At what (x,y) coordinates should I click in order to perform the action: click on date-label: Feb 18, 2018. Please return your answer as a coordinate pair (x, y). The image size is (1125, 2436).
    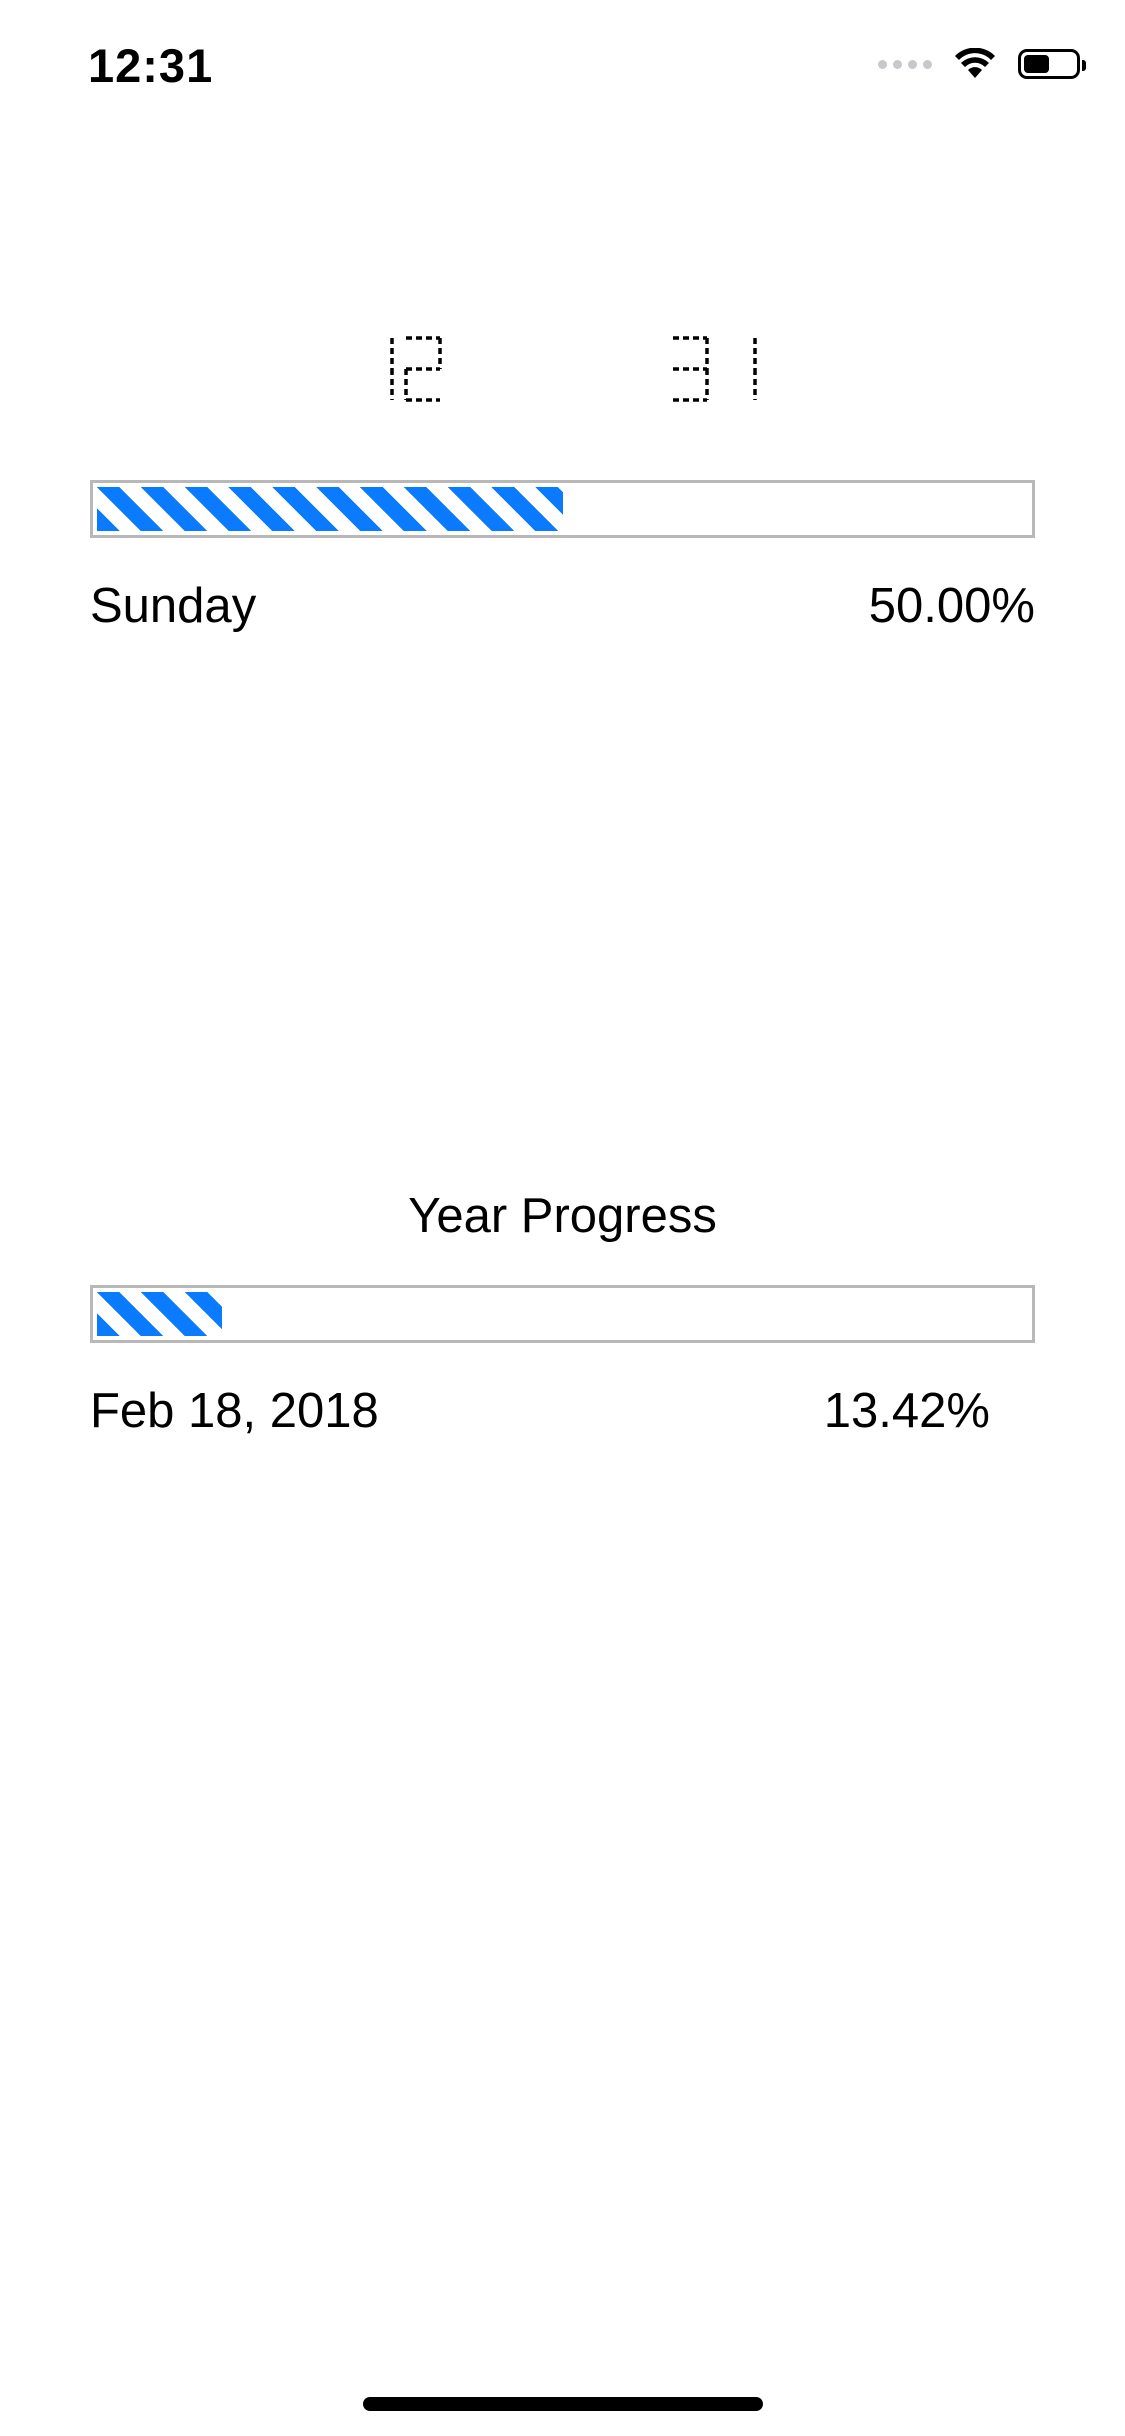
    Looking at the image, I should click on (234, 1411).